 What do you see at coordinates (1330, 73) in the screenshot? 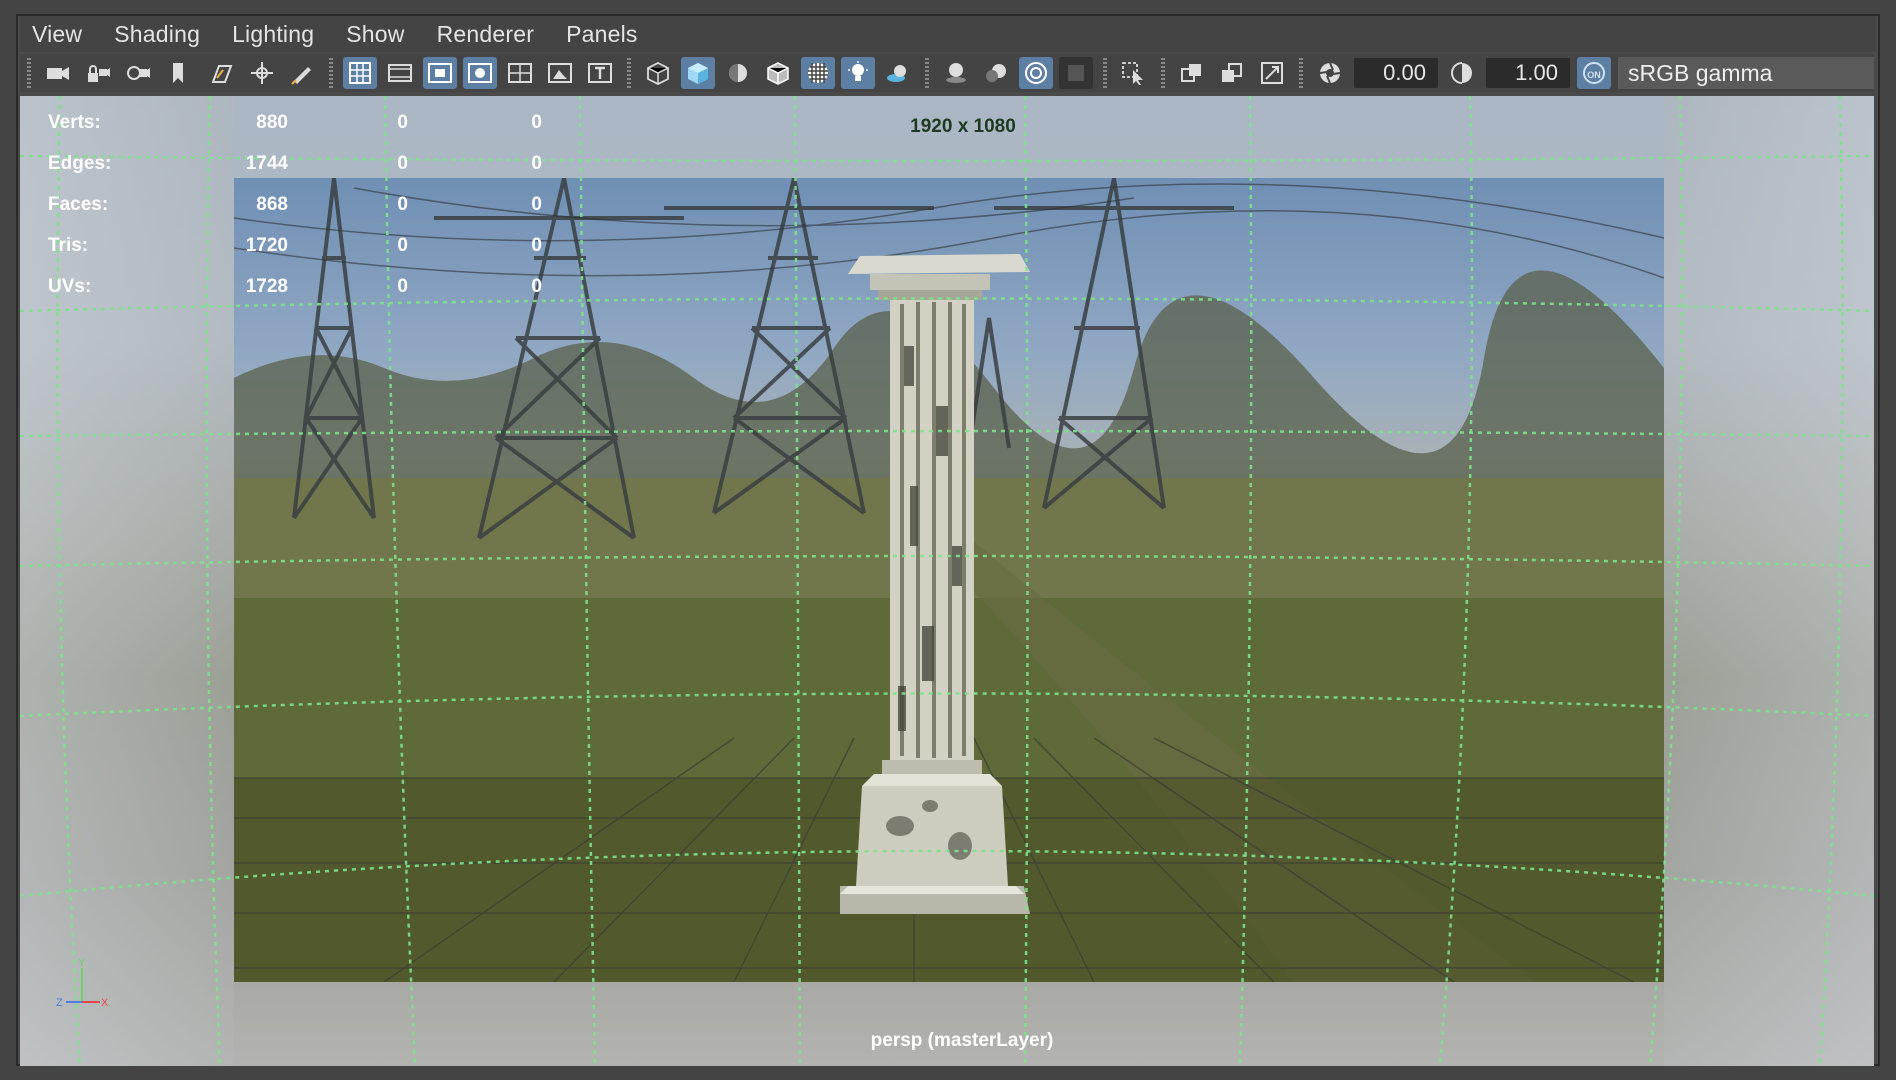
I see `exposure-icon` at bounding box center [1330, 73].